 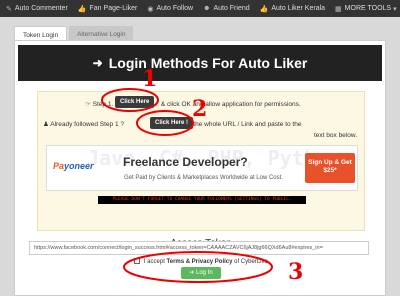 I want to click on rss-icon: ◉, so click(x=150, y=9).